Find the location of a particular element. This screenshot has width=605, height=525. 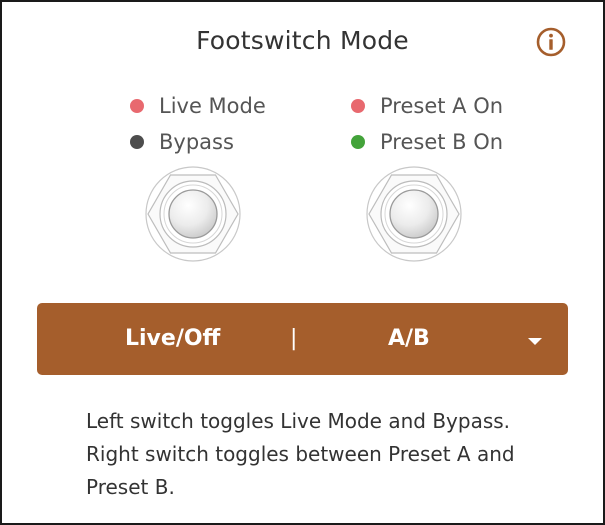

footswitch-mode-dropdown: Live/Off | A/B is located at coordinates (302, 339).